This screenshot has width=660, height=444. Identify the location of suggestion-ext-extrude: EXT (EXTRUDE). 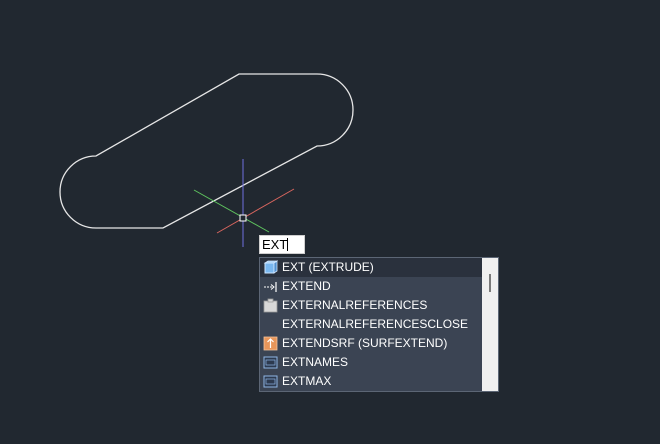
(371, 267).